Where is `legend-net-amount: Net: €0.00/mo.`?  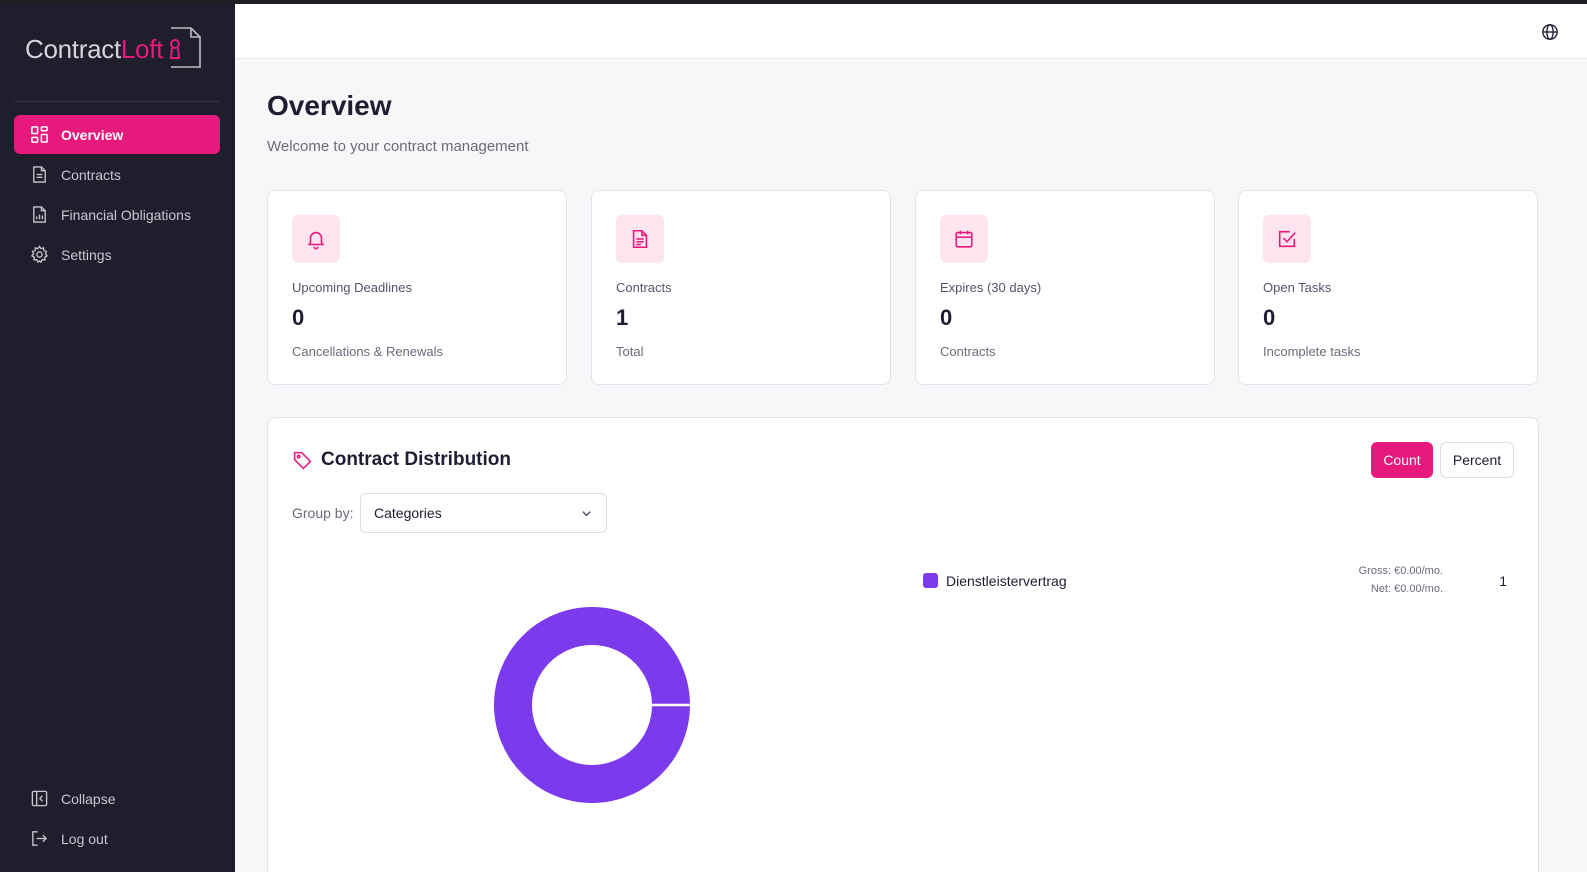 legend-net-amount: Net: €0.00/mo. is located at coordinates (1406, 589).